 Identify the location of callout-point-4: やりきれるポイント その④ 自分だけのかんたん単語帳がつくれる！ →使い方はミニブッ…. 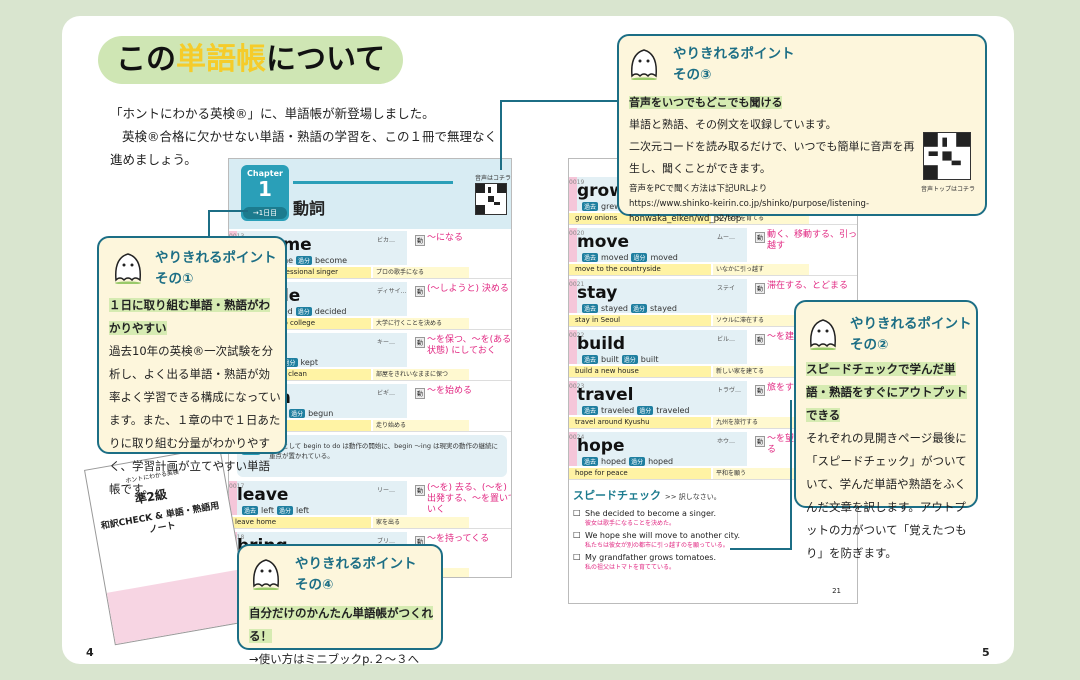
(340, 605).